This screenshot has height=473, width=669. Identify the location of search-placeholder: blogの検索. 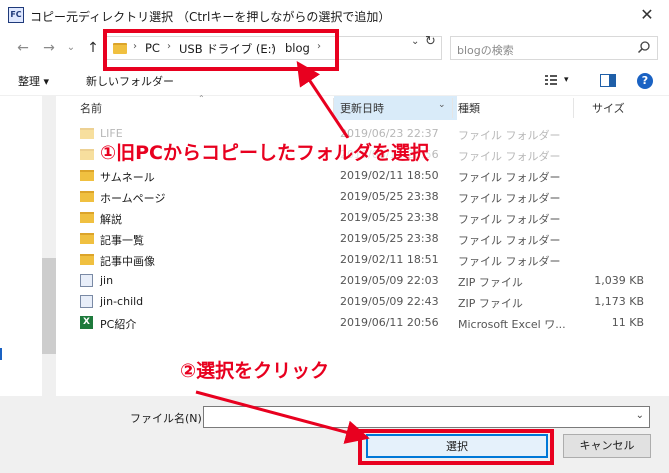
(485, 50).